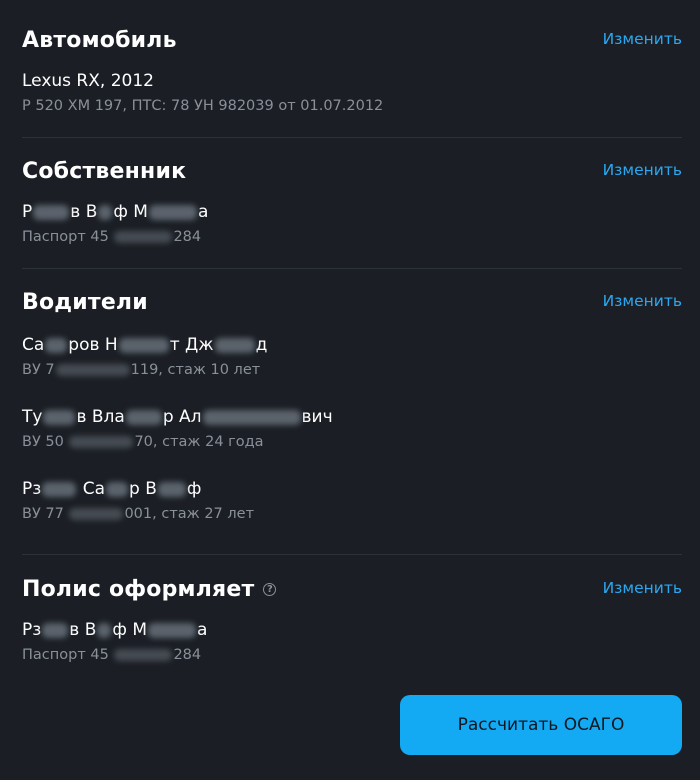  Describe the element at coordinates (104, 171) in the screenshot. I see `owner-section-title: Собственник` at that location.